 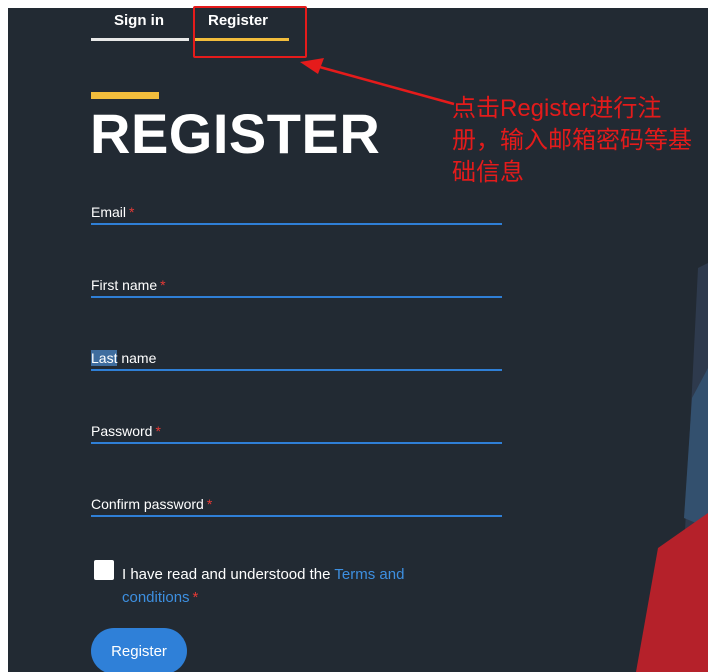 What do you see at coordinates (572, 140) in the screenshot?
I see `annotation-text: 点击Register进行注册，输入邮箱密码等基础信息` at bounding box center [572, 140].